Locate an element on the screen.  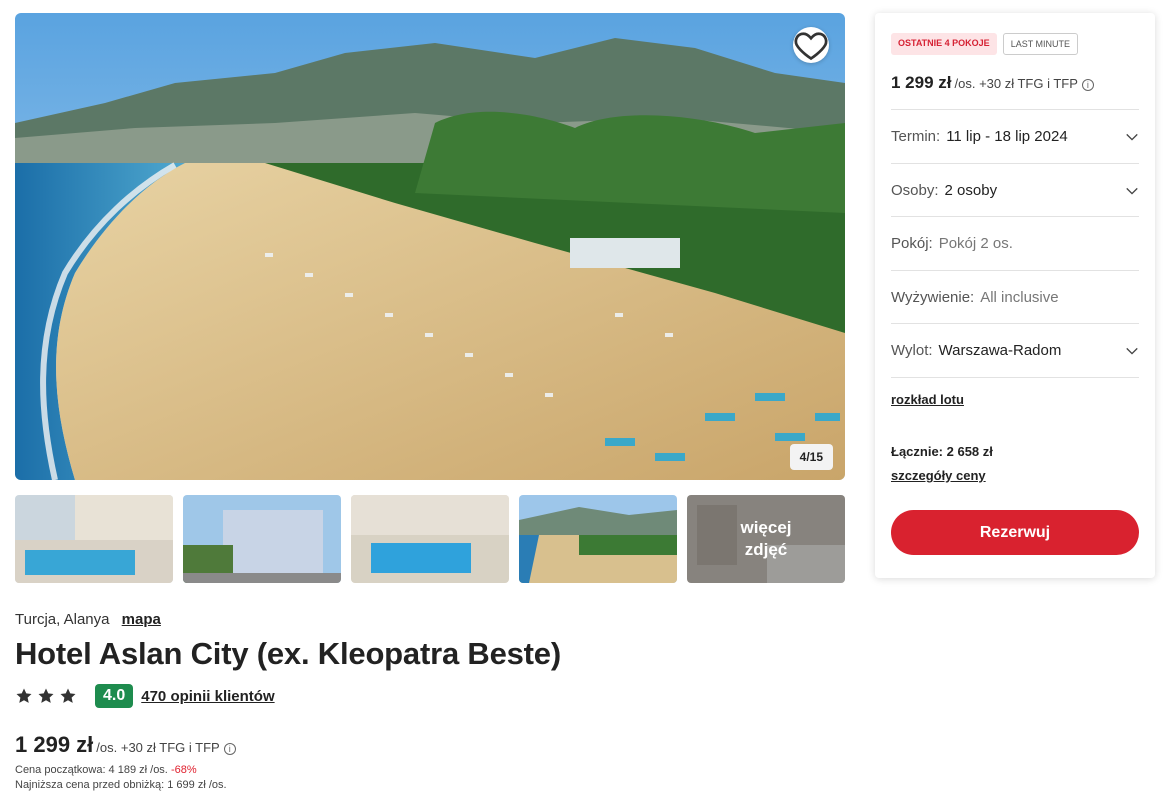
heart-icon is located at coordinates (811, 46).